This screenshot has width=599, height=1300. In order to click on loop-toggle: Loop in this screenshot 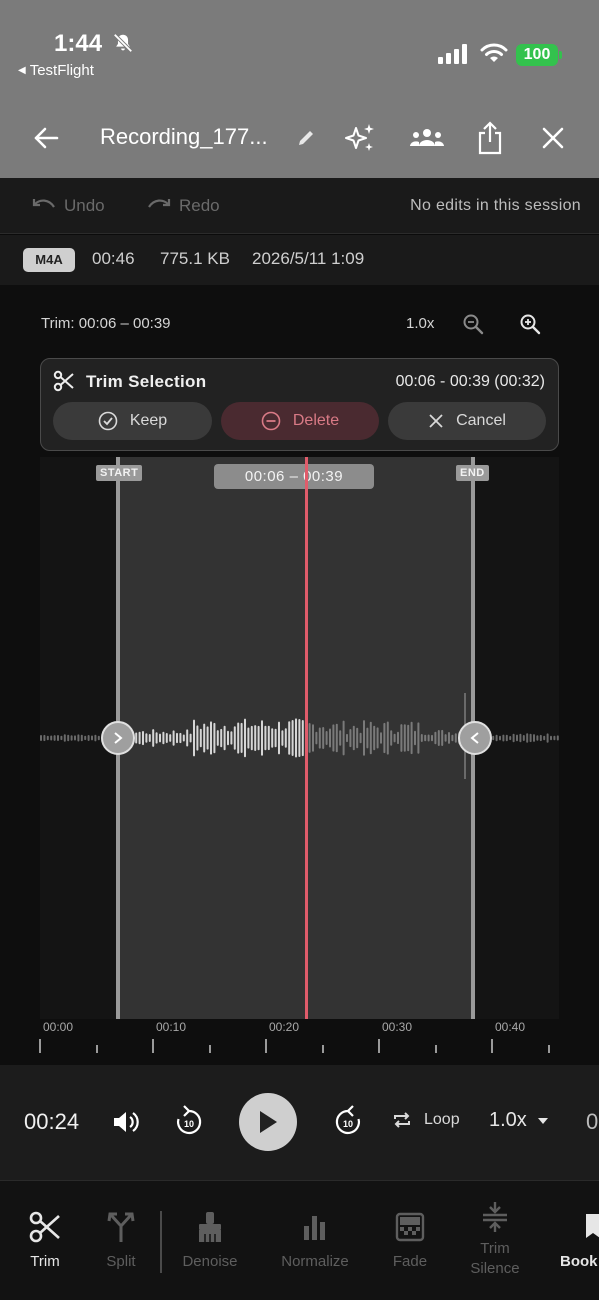, I will do `click(426, 1120)`.